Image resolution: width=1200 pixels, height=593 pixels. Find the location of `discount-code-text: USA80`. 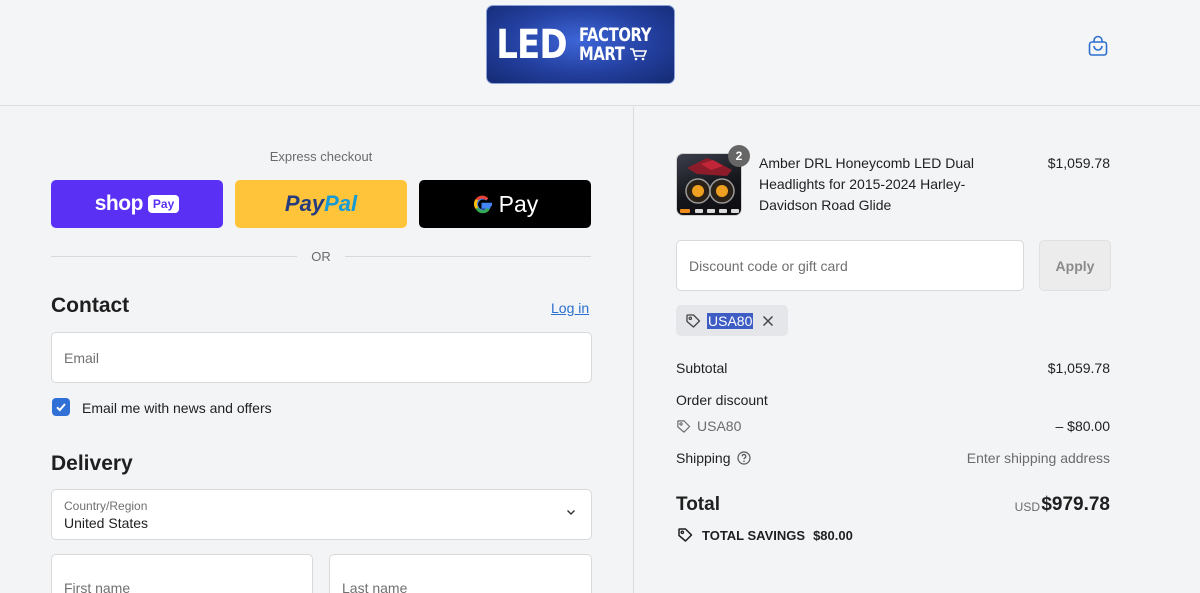

discount-code-text: USA80 is located at coordinates (719, 426).